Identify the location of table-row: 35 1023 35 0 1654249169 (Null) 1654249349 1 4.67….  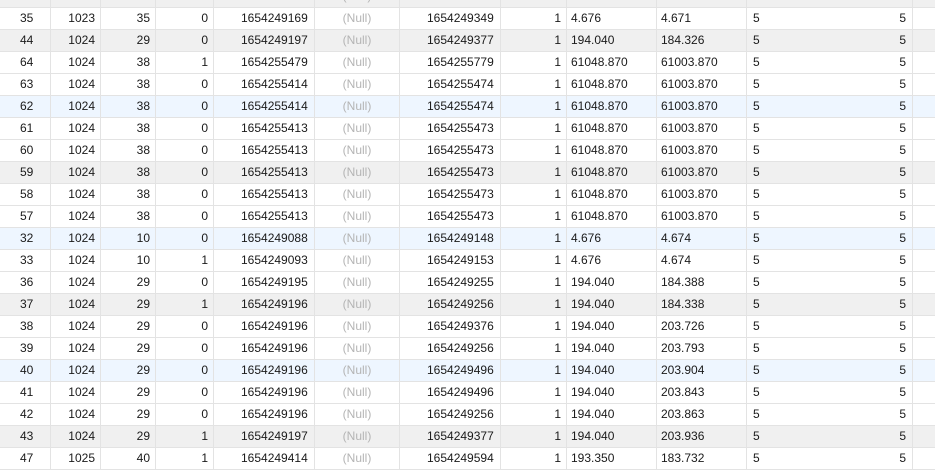
(467, 19).